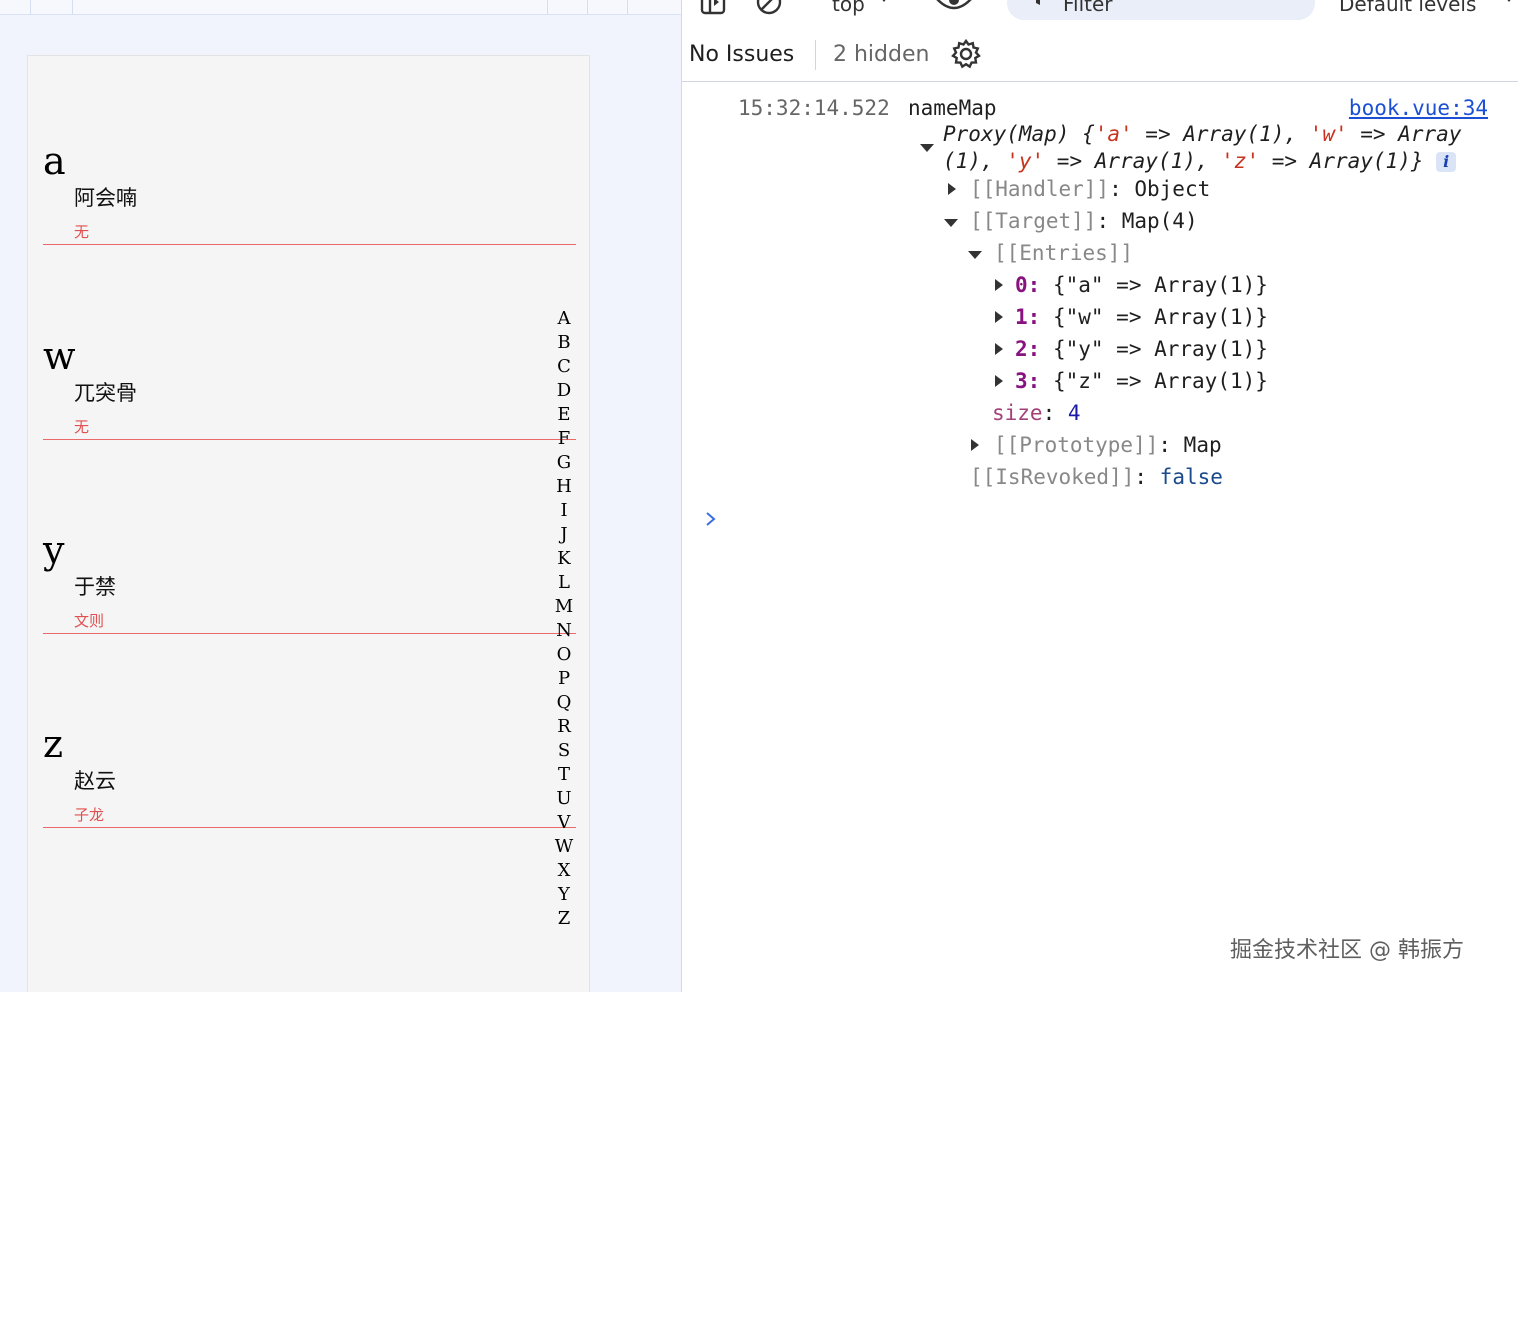 The width and height of the screenshot is (1518, 1330). Describe the element at coordinates (1090, 189) in the screenshot. I see `handler-row: [[Handler]]: Object` at that location.